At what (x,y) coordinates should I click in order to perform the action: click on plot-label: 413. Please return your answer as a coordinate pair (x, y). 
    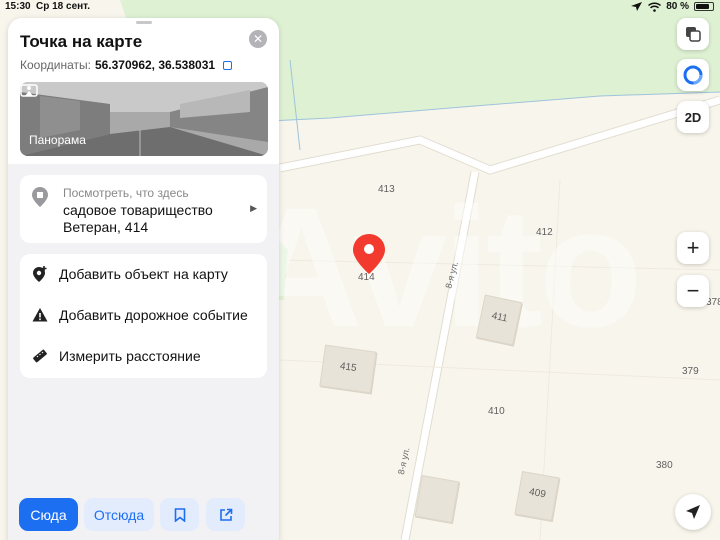
    Looking at the image, I should click on (386, 189).